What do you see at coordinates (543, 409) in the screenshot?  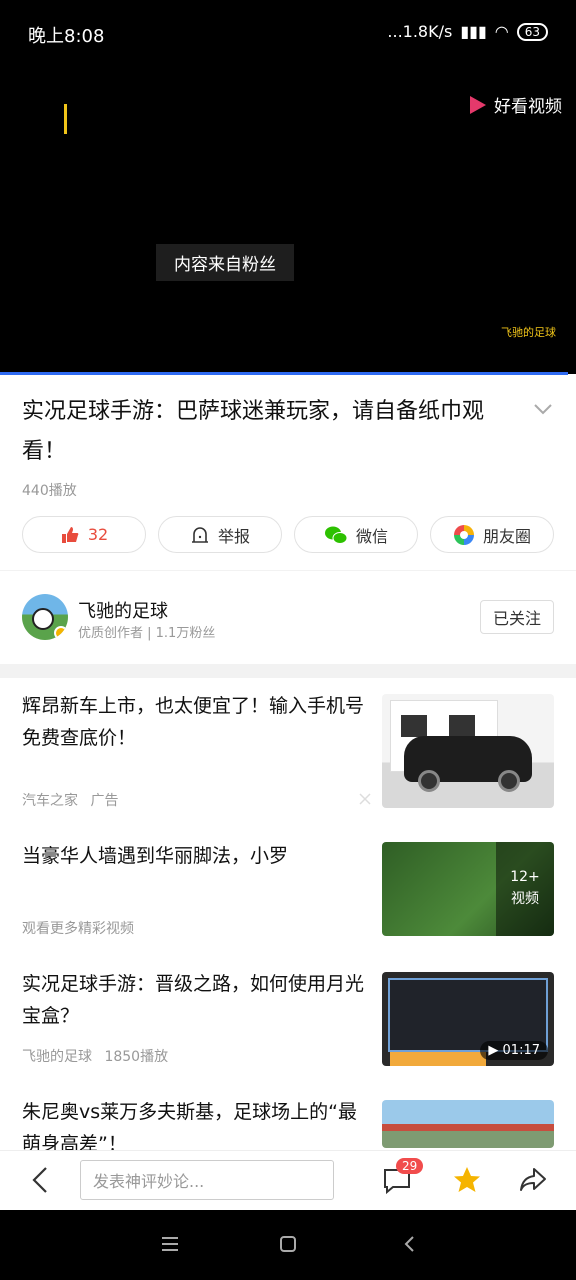 I see `chevron-down-icon` at bounding box center [543, 409].